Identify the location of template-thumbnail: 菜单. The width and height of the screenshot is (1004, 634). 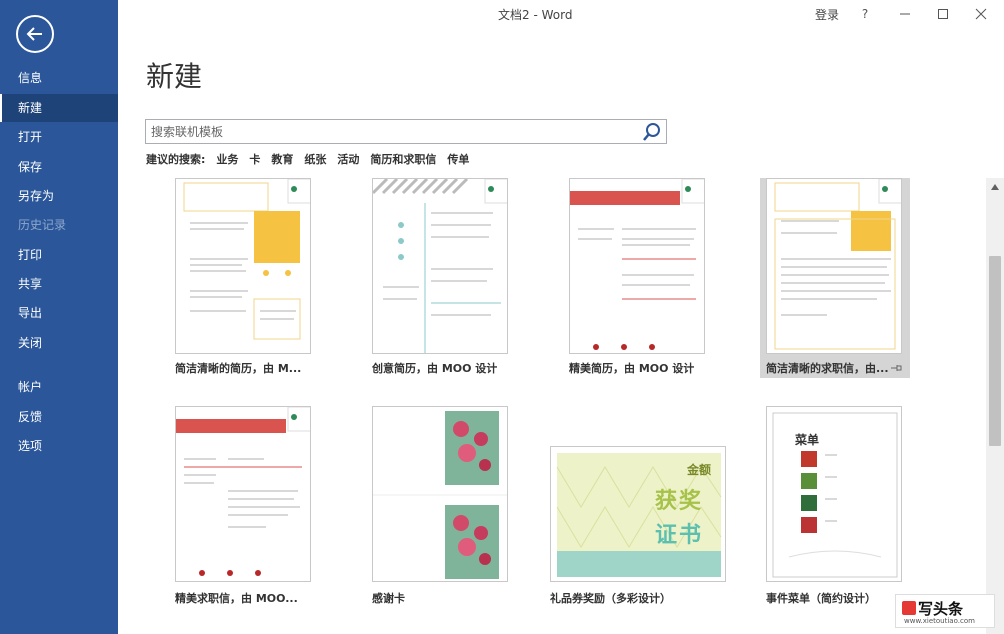
(834, 494).